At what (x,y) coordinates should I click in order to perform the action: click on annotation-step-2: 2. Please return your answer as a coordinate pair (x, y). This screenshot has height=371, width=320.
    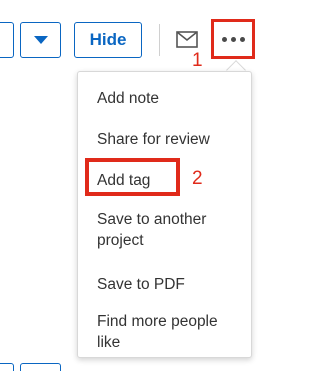
    Looking at the image, I should click on (197, 178).